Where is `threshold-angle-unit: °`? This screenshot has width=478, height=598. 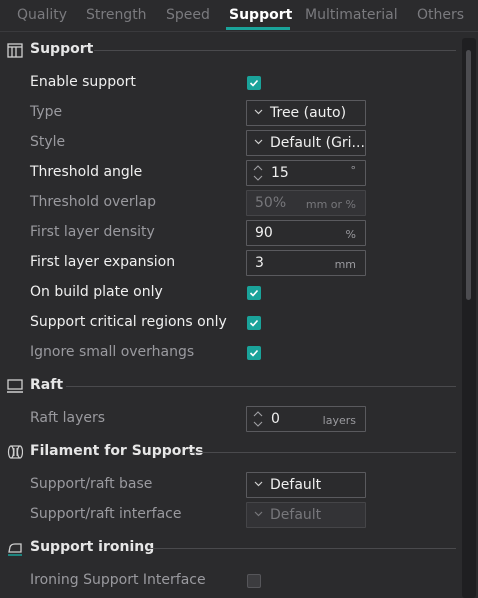 threshold-angle-unit: ° is located at coordinates (353, 170).